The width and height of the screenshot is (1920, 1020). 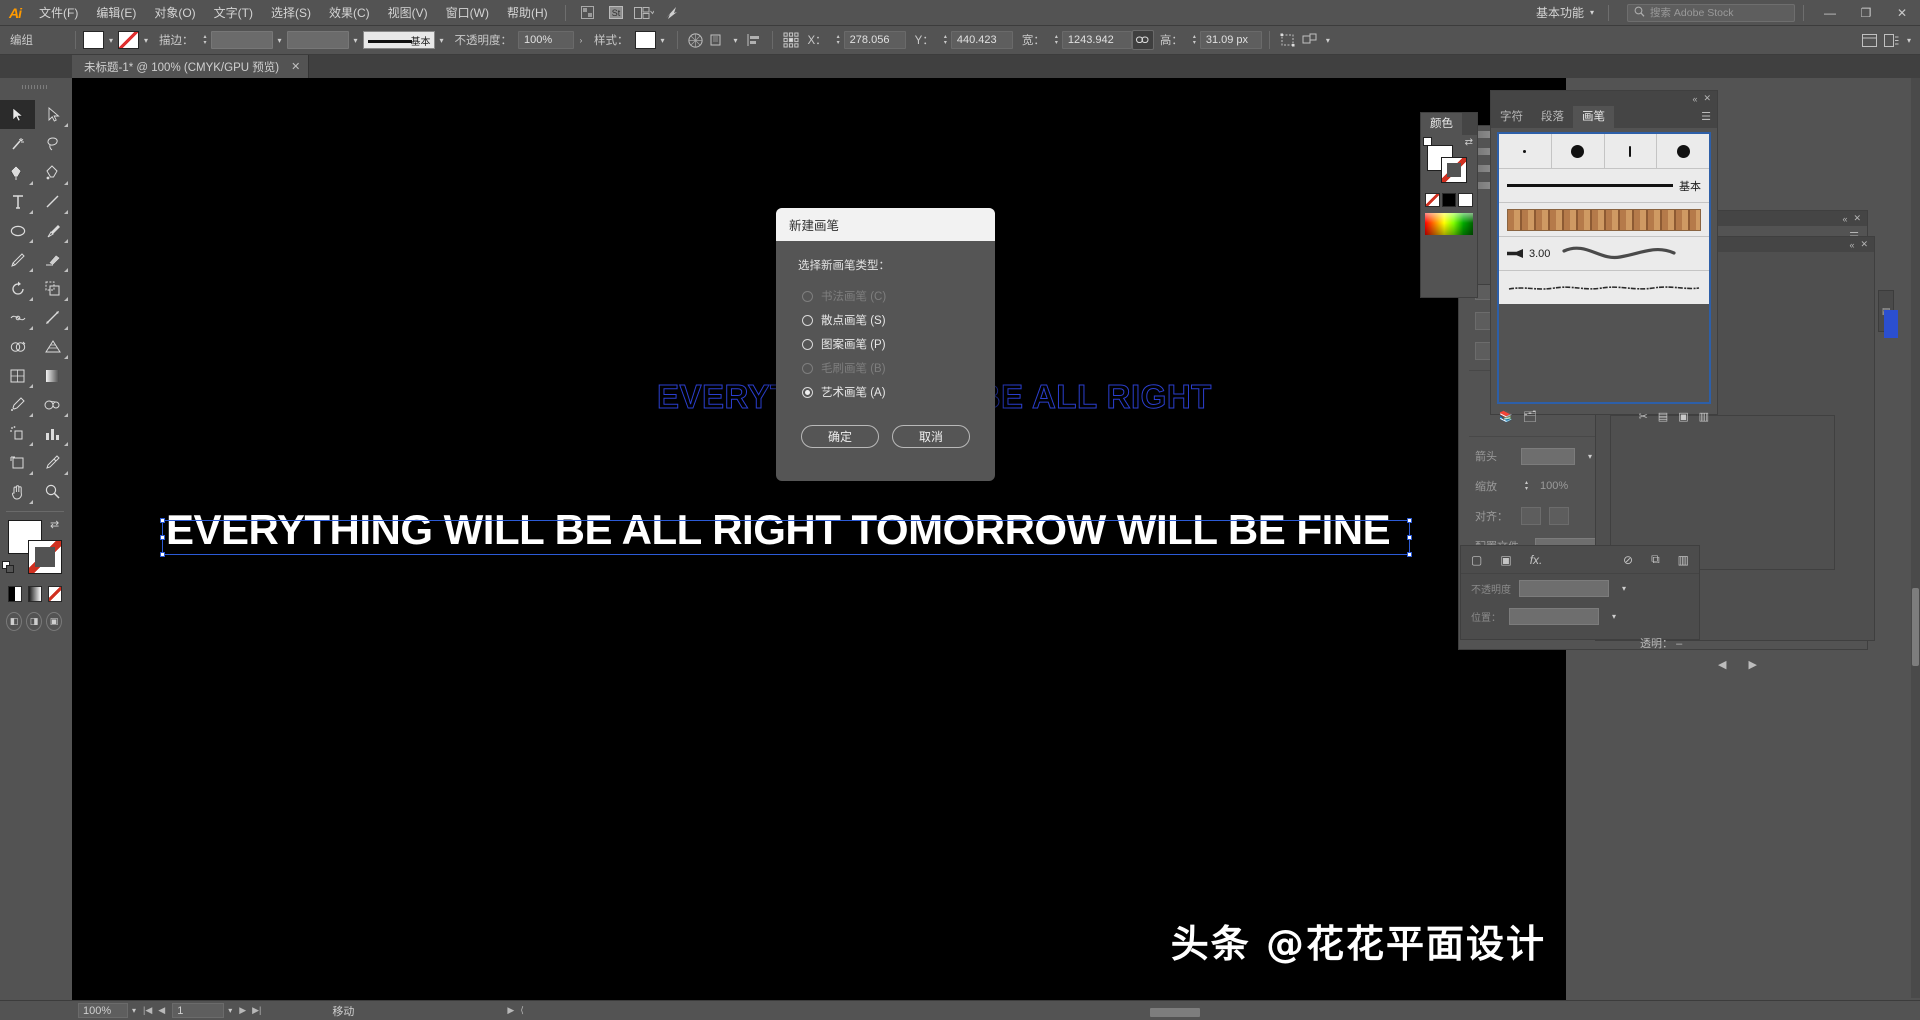 What do you see at coordinates (1628, 560) in the screenshot?
I see `clear-appearance-icon: ⊘` at bounding box center [1628, 560].